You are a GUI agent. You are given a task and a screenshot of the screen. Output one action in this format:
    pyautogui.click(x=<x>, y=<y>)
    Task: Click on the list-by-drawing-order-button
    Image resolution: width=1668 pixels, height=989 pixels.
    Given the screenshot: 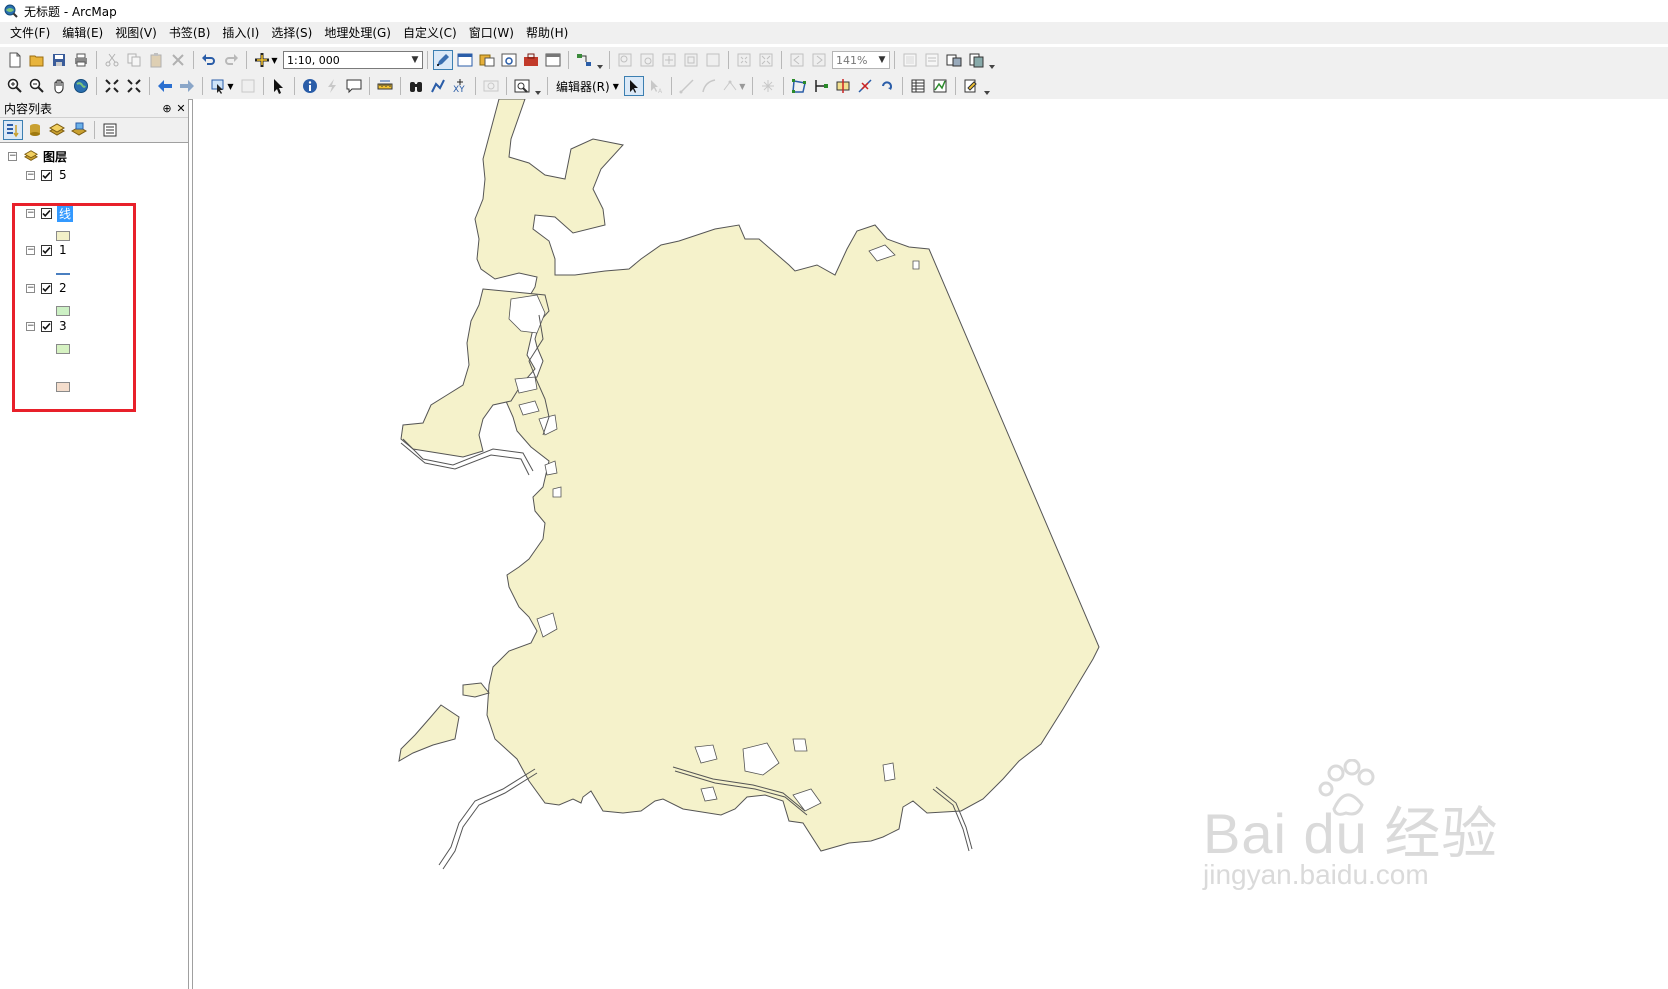 What is the action you would take?
    pyautogui.click(x=13, y=130)
    